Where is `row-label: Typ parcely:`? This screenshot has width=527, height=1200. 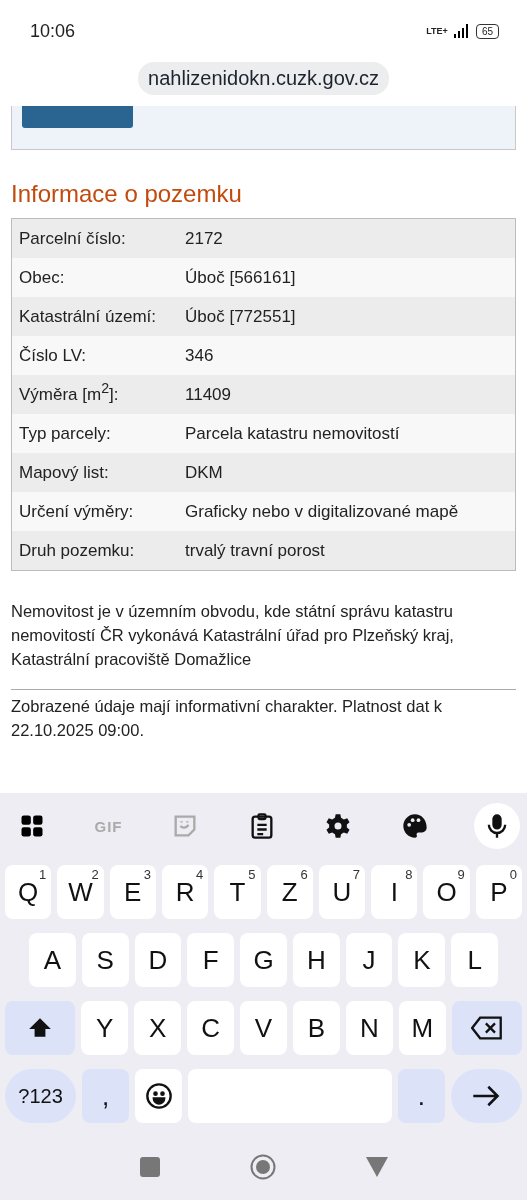
row-label: Typ parcely: is located at coordinates (65, 433).